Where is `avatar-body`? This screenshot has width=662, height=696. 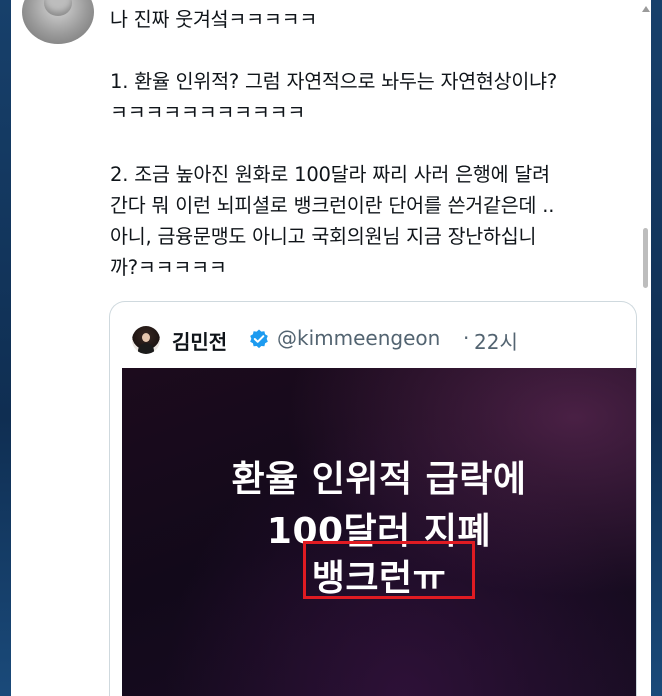 avatar-body is located at coordinates (146, 348).